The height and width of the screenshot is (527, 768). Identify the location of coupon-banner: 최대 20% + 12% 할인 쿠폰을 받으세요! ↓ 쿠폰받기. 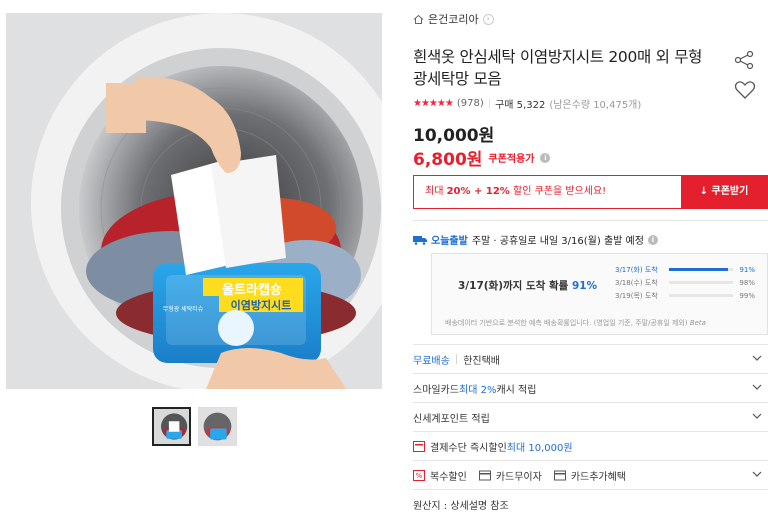
(590, 192).